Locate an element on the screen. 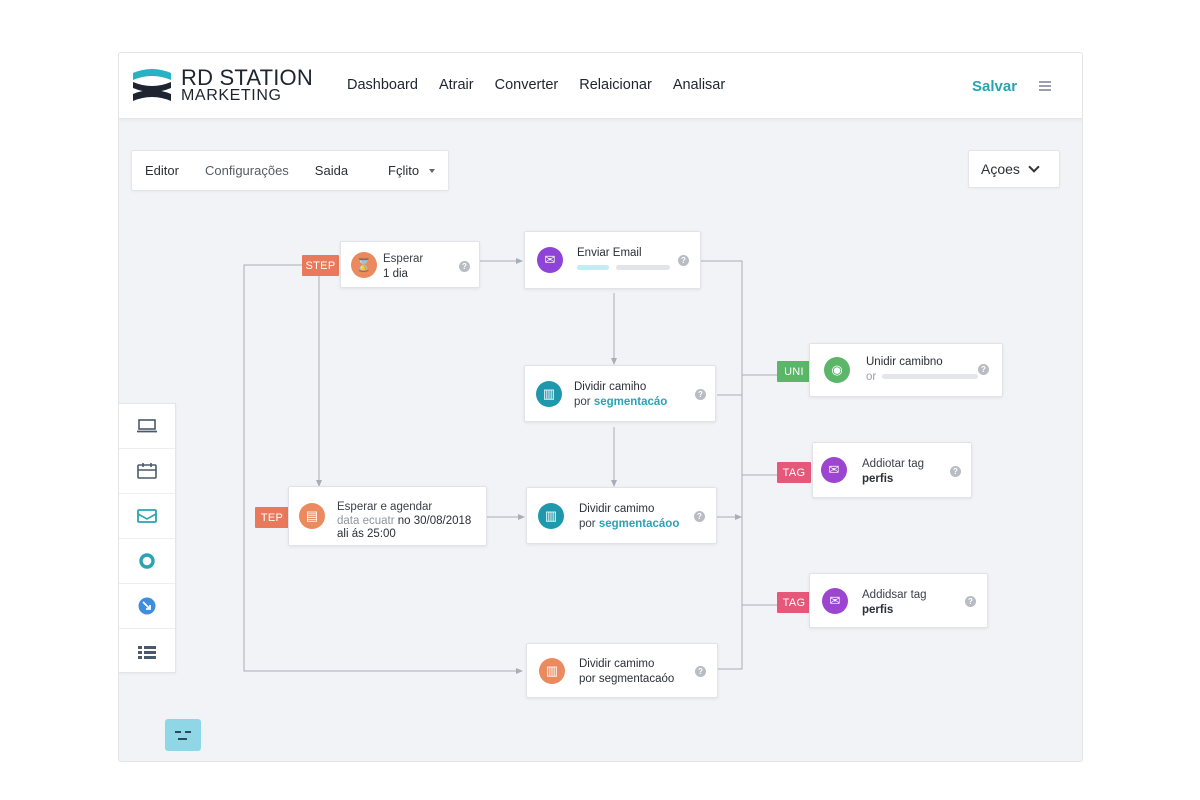 Image resolution: width=1200 pixels, height=800 pixels. join-sub-text: or is located at coordinates (871, 377).